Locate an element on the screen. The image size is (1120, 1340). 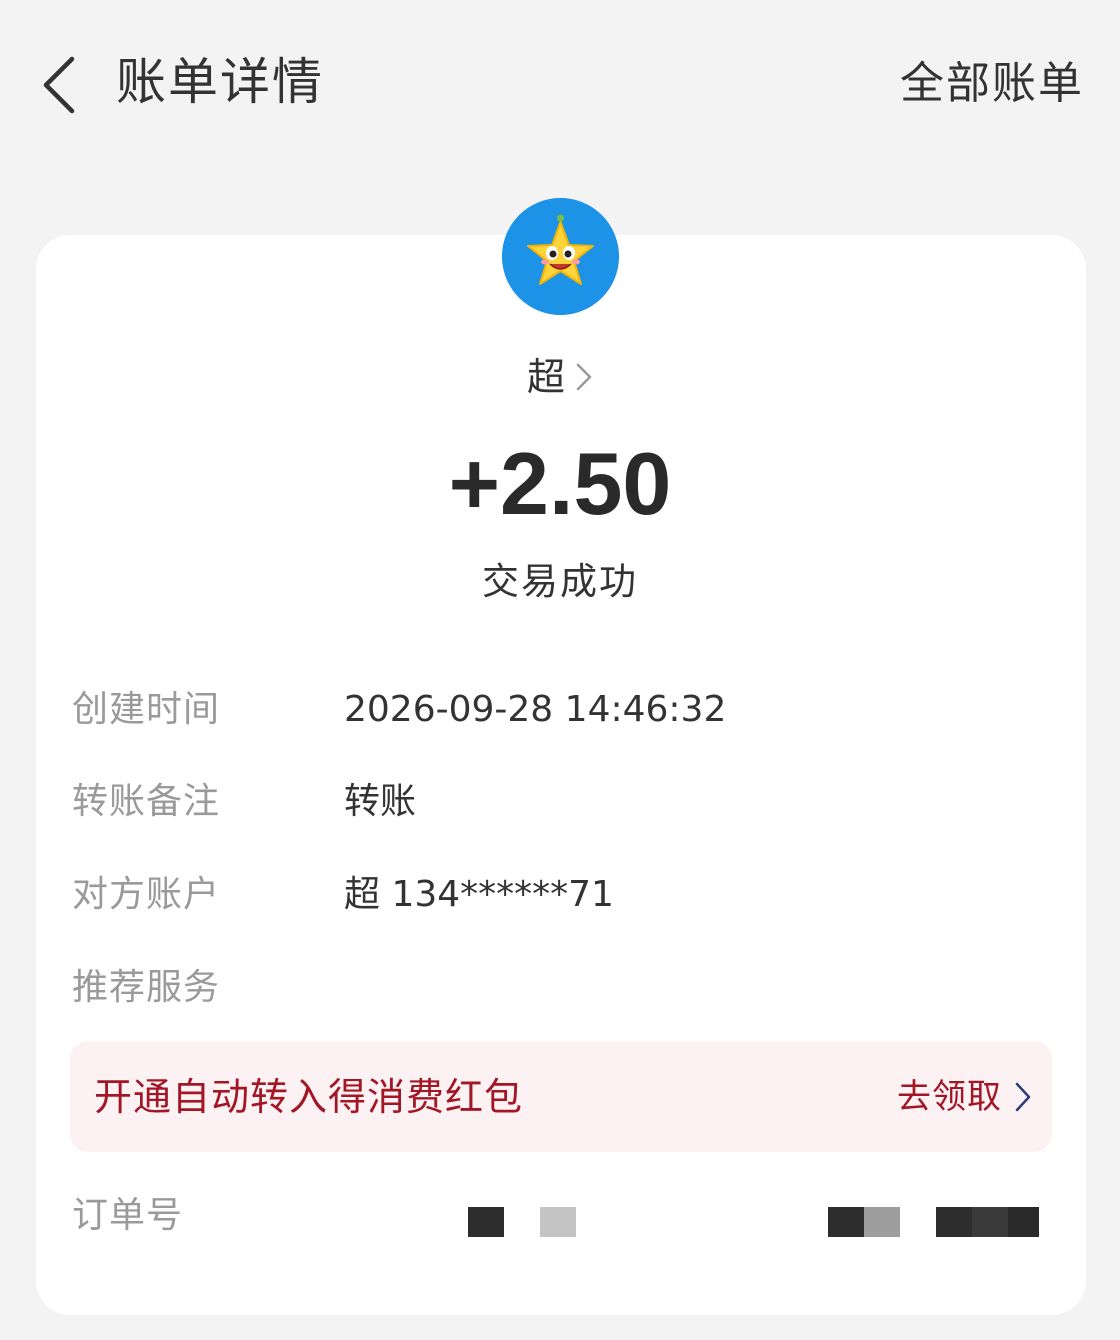
detail-row-created-time: 创建时间 2026-09-28 14:46:32 is located at coordinates (562, 710).